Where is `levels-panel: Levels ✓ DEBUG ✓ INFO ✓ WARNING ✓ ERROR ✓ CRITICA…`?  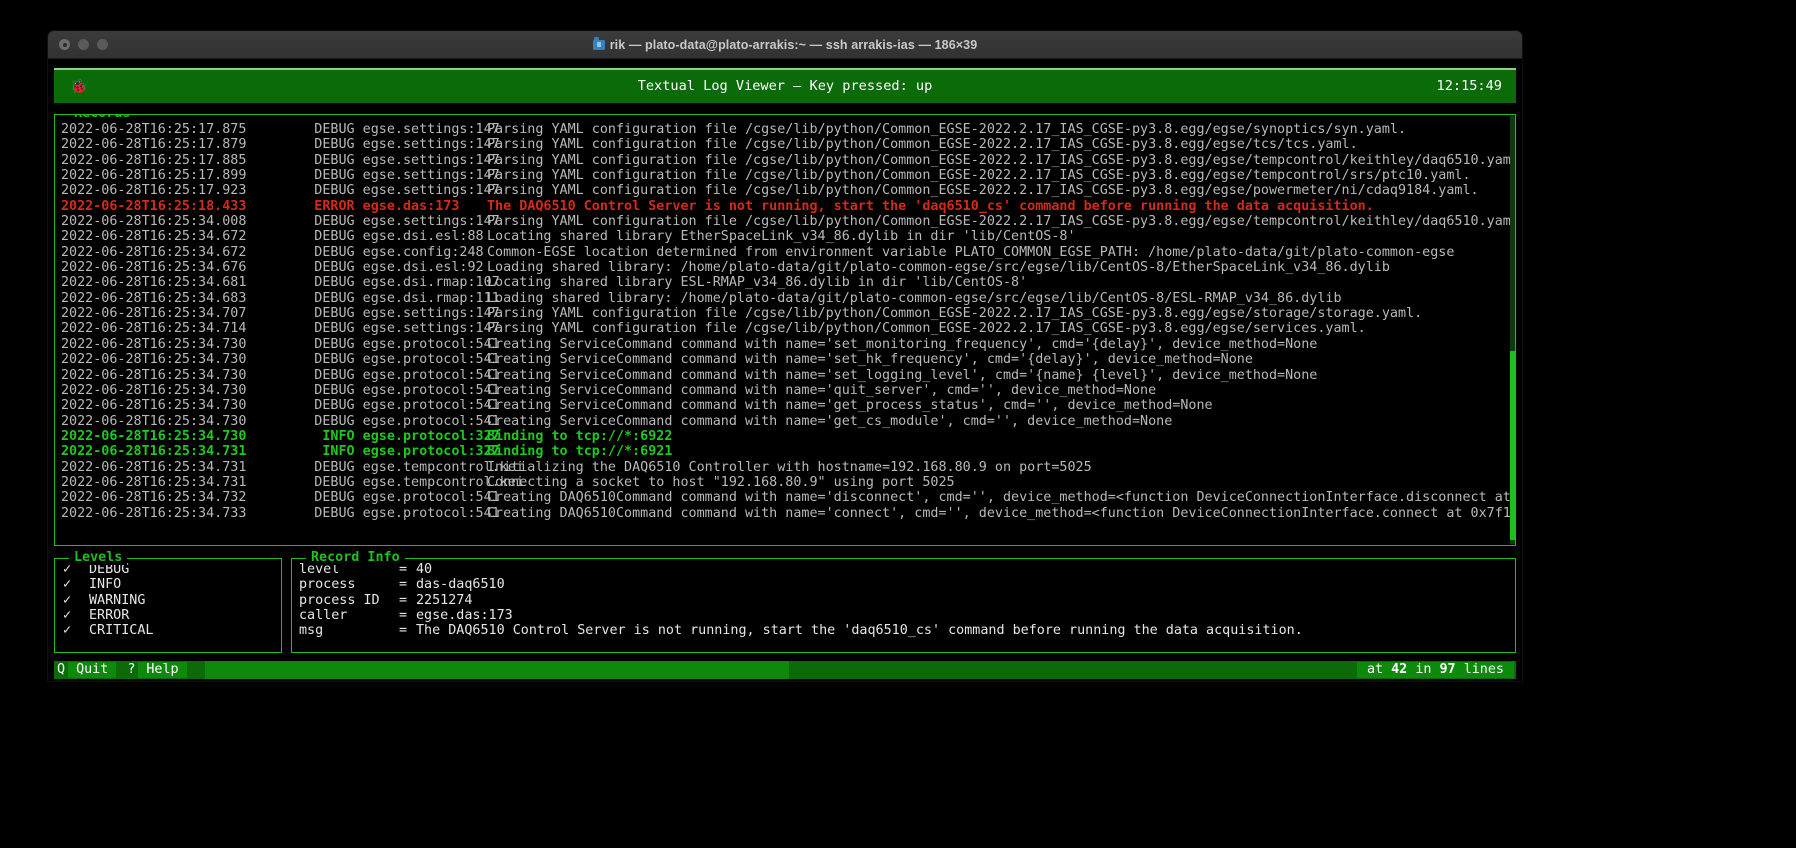
levels-panel: Levels ✓ DEBUG ✓ INFO ✓ WARNING ✓ ERROR ✓ CRITICA… is located at coordinates (168, 601).